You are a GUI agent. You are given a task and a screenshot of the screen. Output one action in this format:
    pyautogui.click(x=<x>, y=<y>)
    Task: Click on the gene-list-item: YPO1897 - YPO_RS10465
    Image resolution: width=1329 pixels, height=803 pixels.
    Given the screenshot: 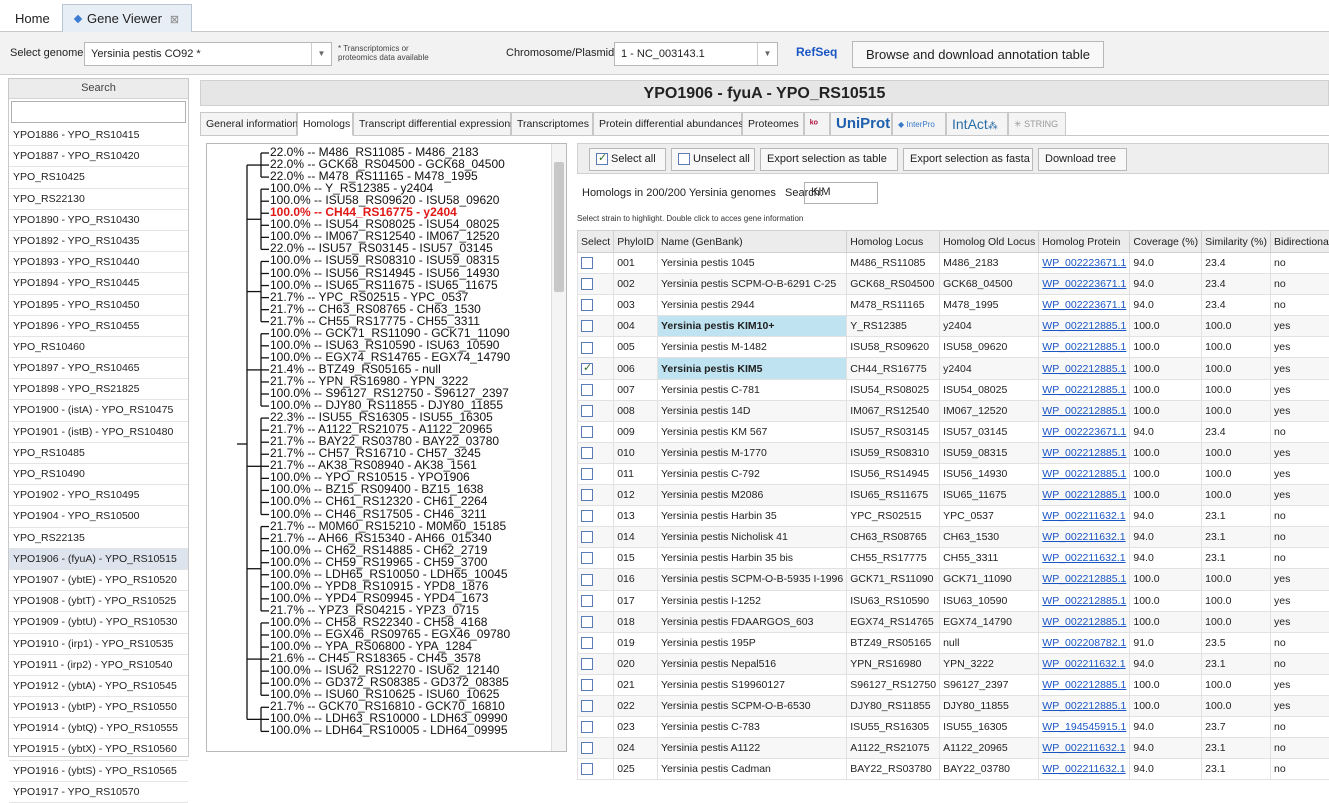 What is the action you would take?
    pyautogui.click(x=98, y=368)
    